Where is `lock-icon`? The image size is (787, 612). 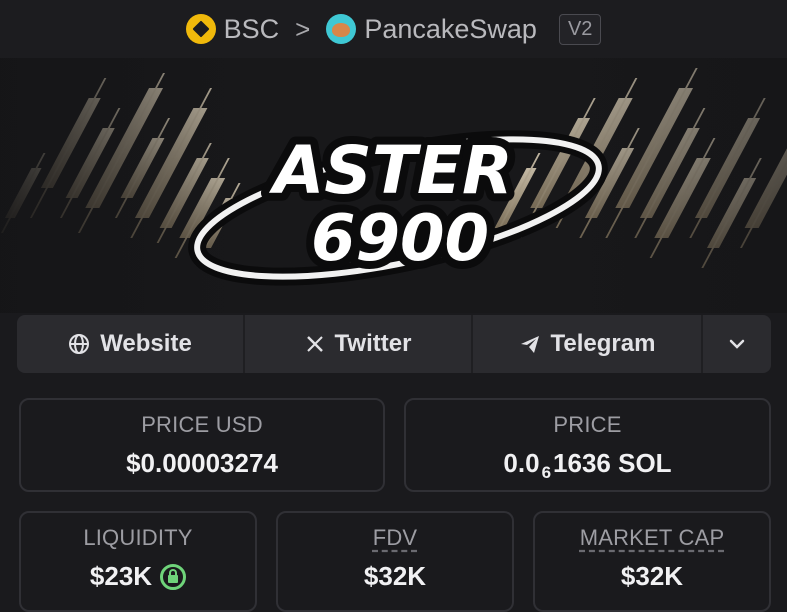
lock-icon is located at coordinates (173, 576).